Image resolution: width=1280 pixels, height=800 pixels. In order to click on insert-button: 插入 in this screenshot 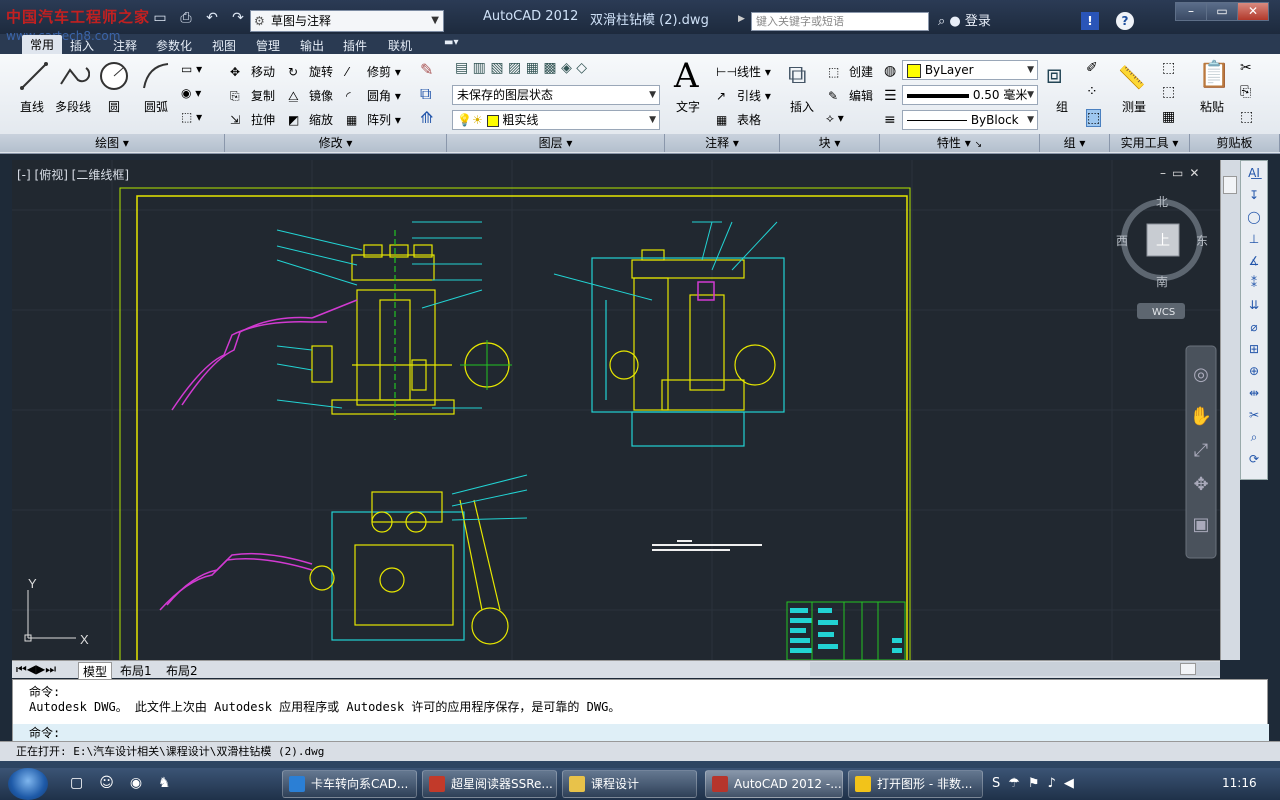, I will do `click(802, 106)`.